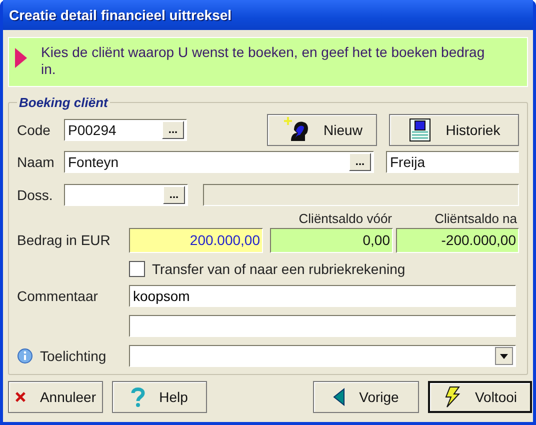 The height and width of the screenshot is (425, 536). I want to click on new-button: Nieuw, so click(322, 130).